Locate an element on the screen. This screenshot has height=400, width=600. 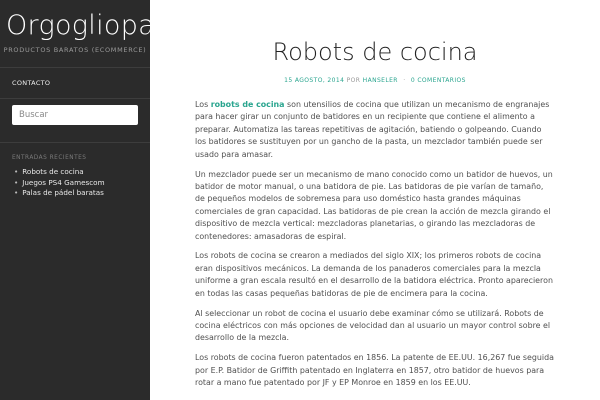
post-author-link: HANSELER is located at coordinates (380, 80).